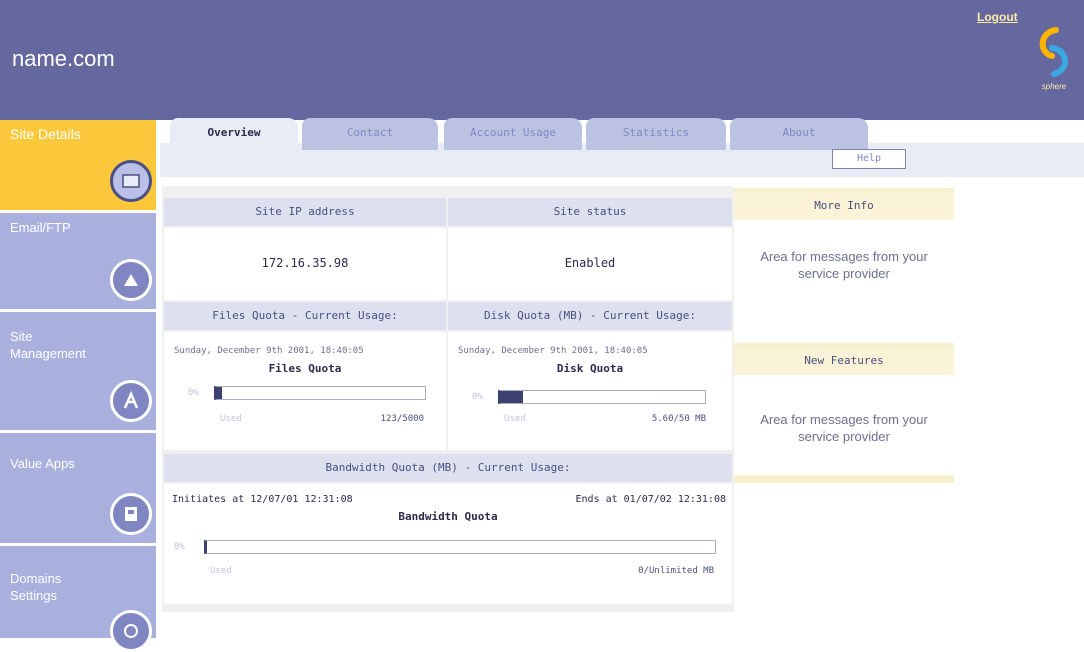 This screenshot has width=1084, height=652. Describe the element at coordinates (305, 212) in the screenshot. I see `site-ip-header: Site IP address` at that location.